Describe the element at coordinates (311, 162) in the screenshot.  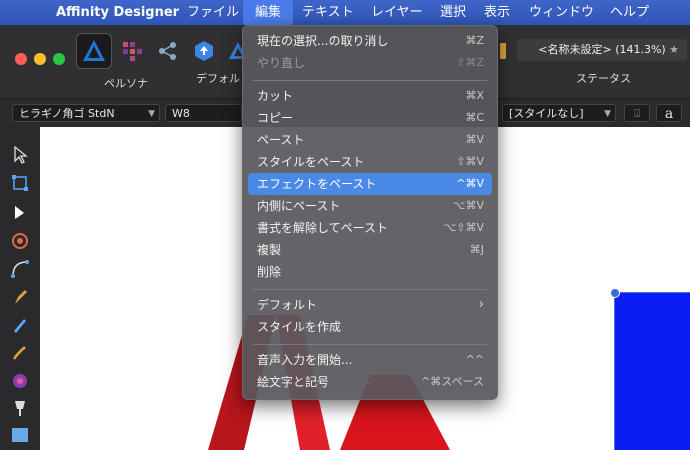
I see `paste-style-label: スタイルをペースト` at that location.